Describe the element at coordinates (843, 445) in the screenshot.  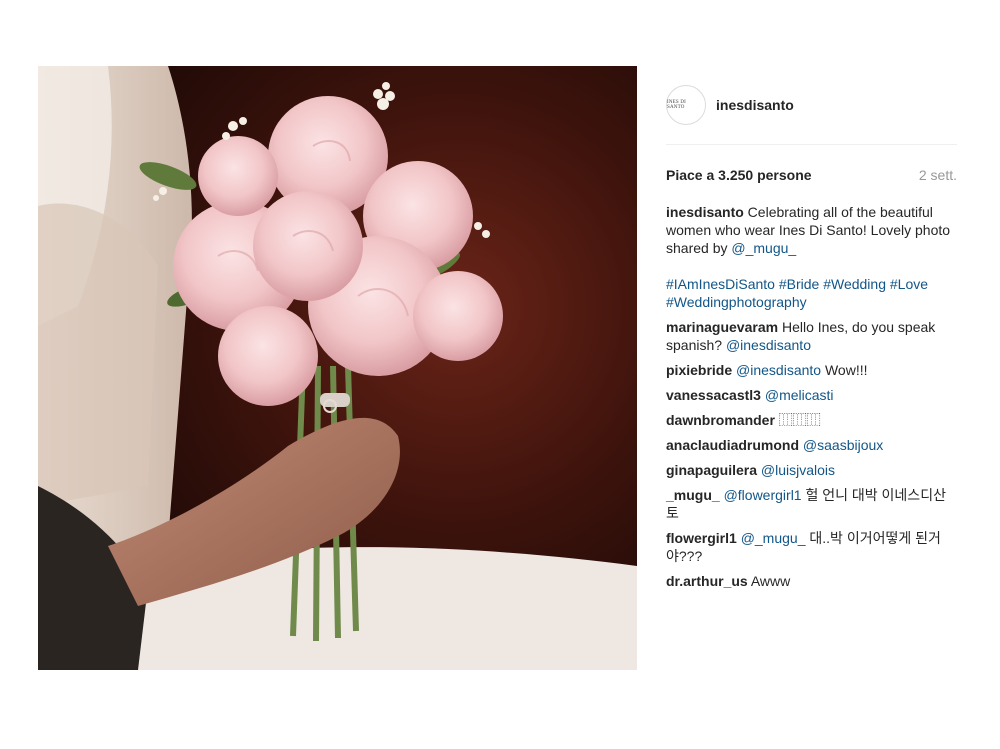
I see `comment-mention: @saasbijoux` at that location.